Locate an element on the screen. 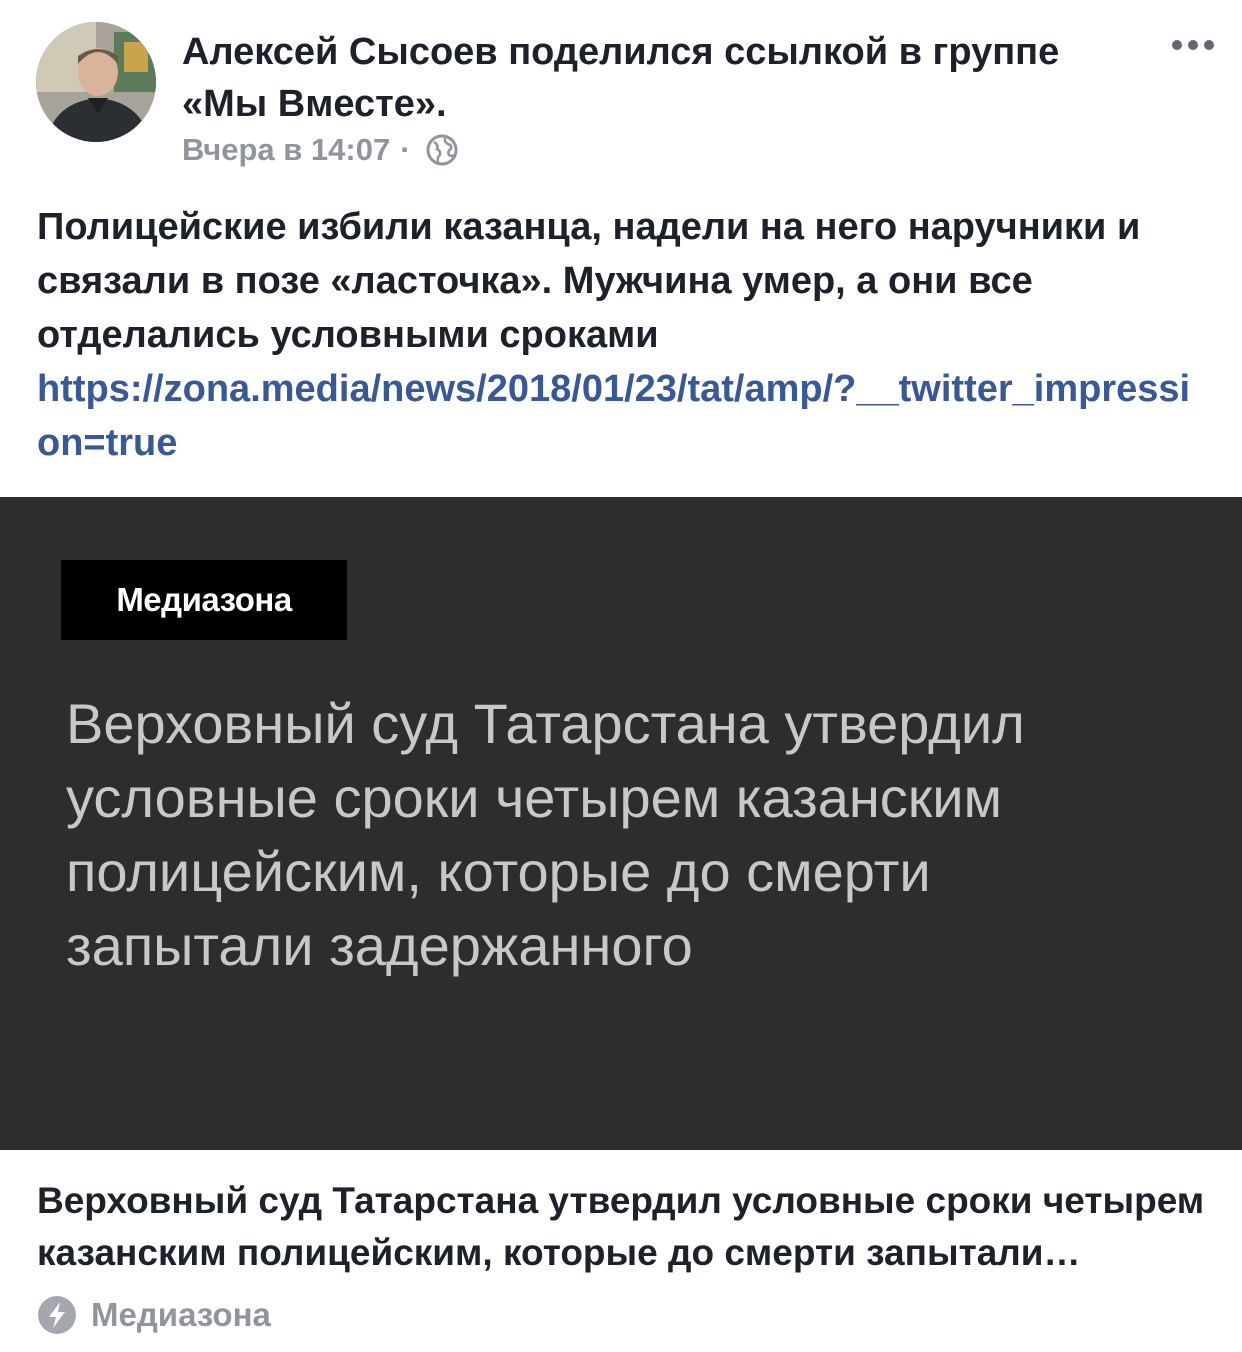 The width and height of the screenshot is (1242, 1352). mediazona-logo: Медиазона is located at coordinates (204, 600).